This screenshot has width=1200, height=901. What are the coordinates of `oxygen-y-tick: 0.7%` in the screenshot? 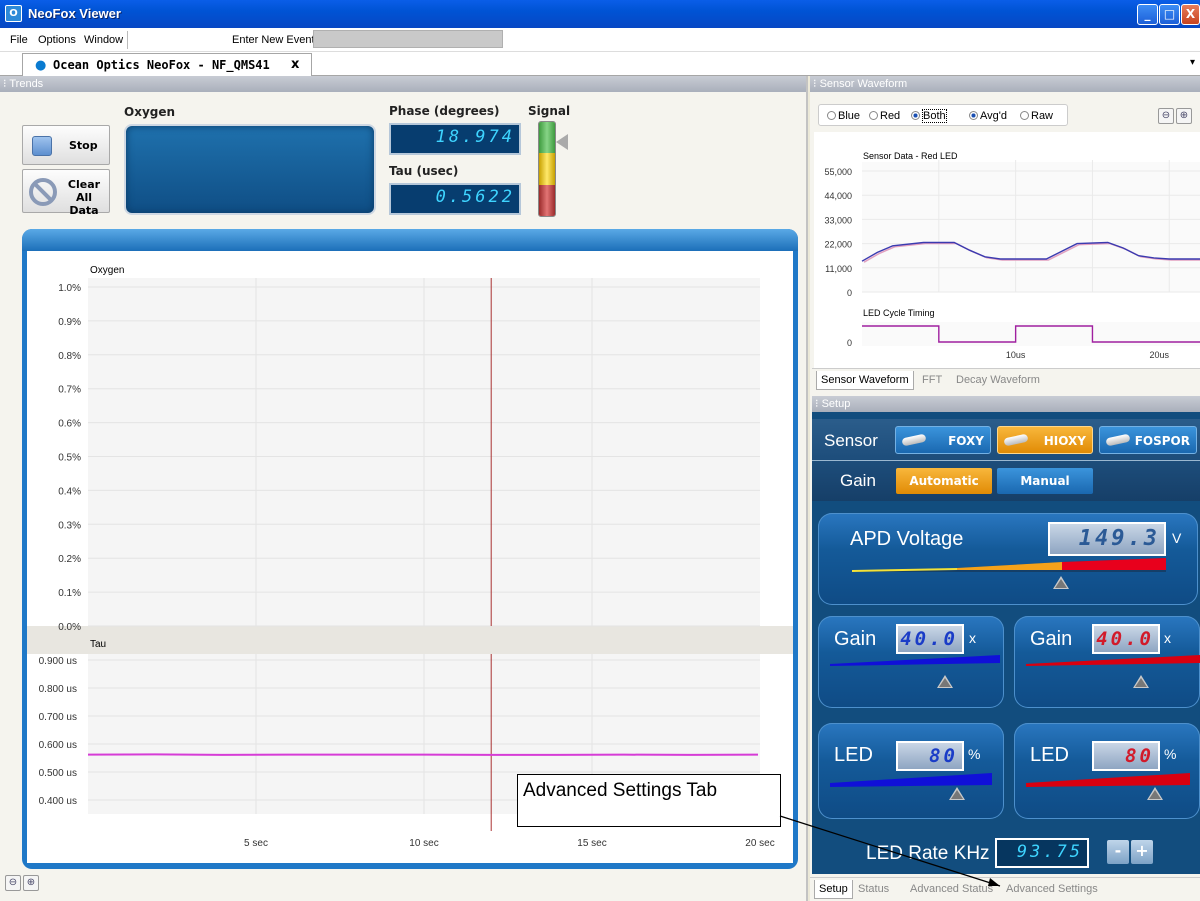 It's located at (69, 390).